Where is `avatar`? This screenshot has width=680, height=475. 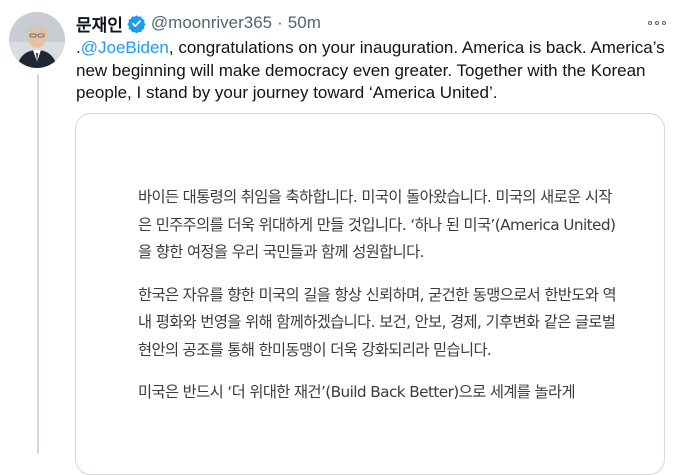
avatar is located at coordinates (37, 40).